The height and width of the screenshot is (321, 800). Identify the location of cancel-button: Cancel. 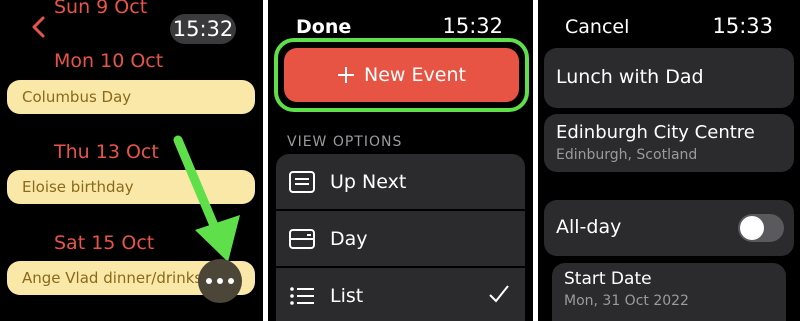
(597, 27).